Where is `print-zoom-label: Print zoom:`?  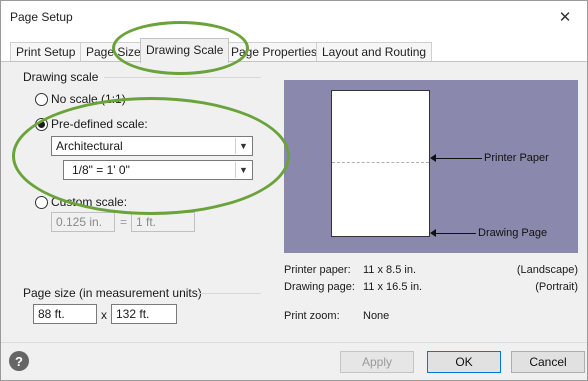 print-zoom-label: Print zoom: is located at coordinates (312, 316).